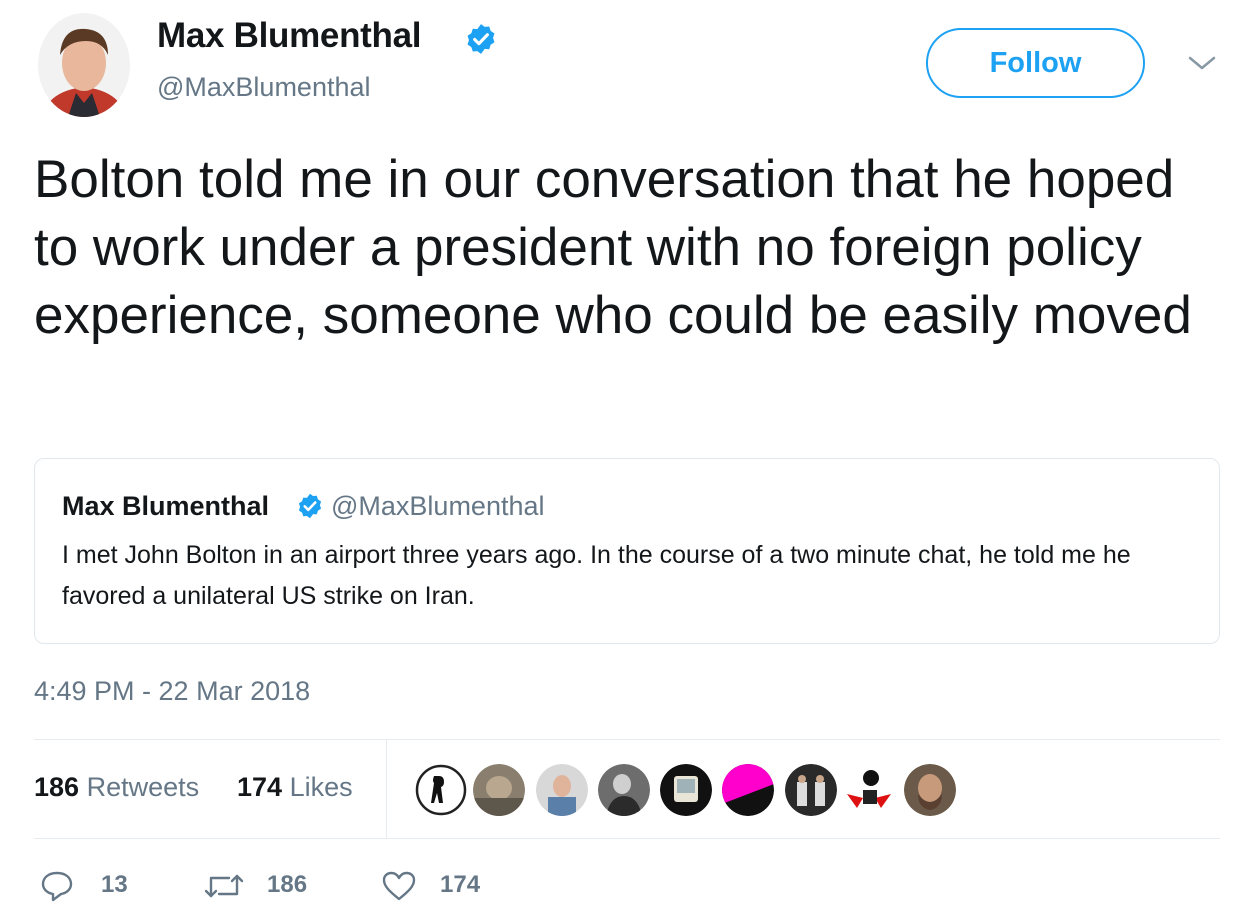  What do you see at coordinates (57, 888) in the screenshot?
I see `reply-icon` at bounding box center [57, 888].